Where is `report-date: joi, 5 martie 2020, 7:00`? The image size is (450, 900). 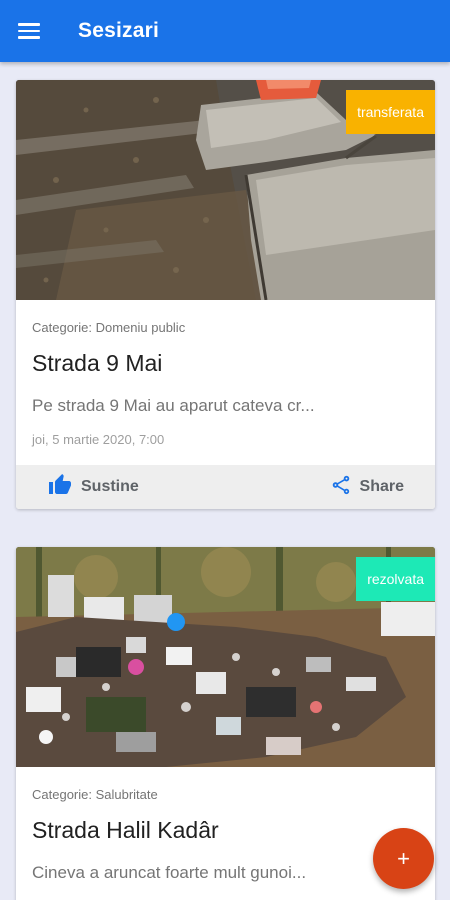 report-date: joi, 5 martie 2020, 7:00 is located at coordinates (98, 439).